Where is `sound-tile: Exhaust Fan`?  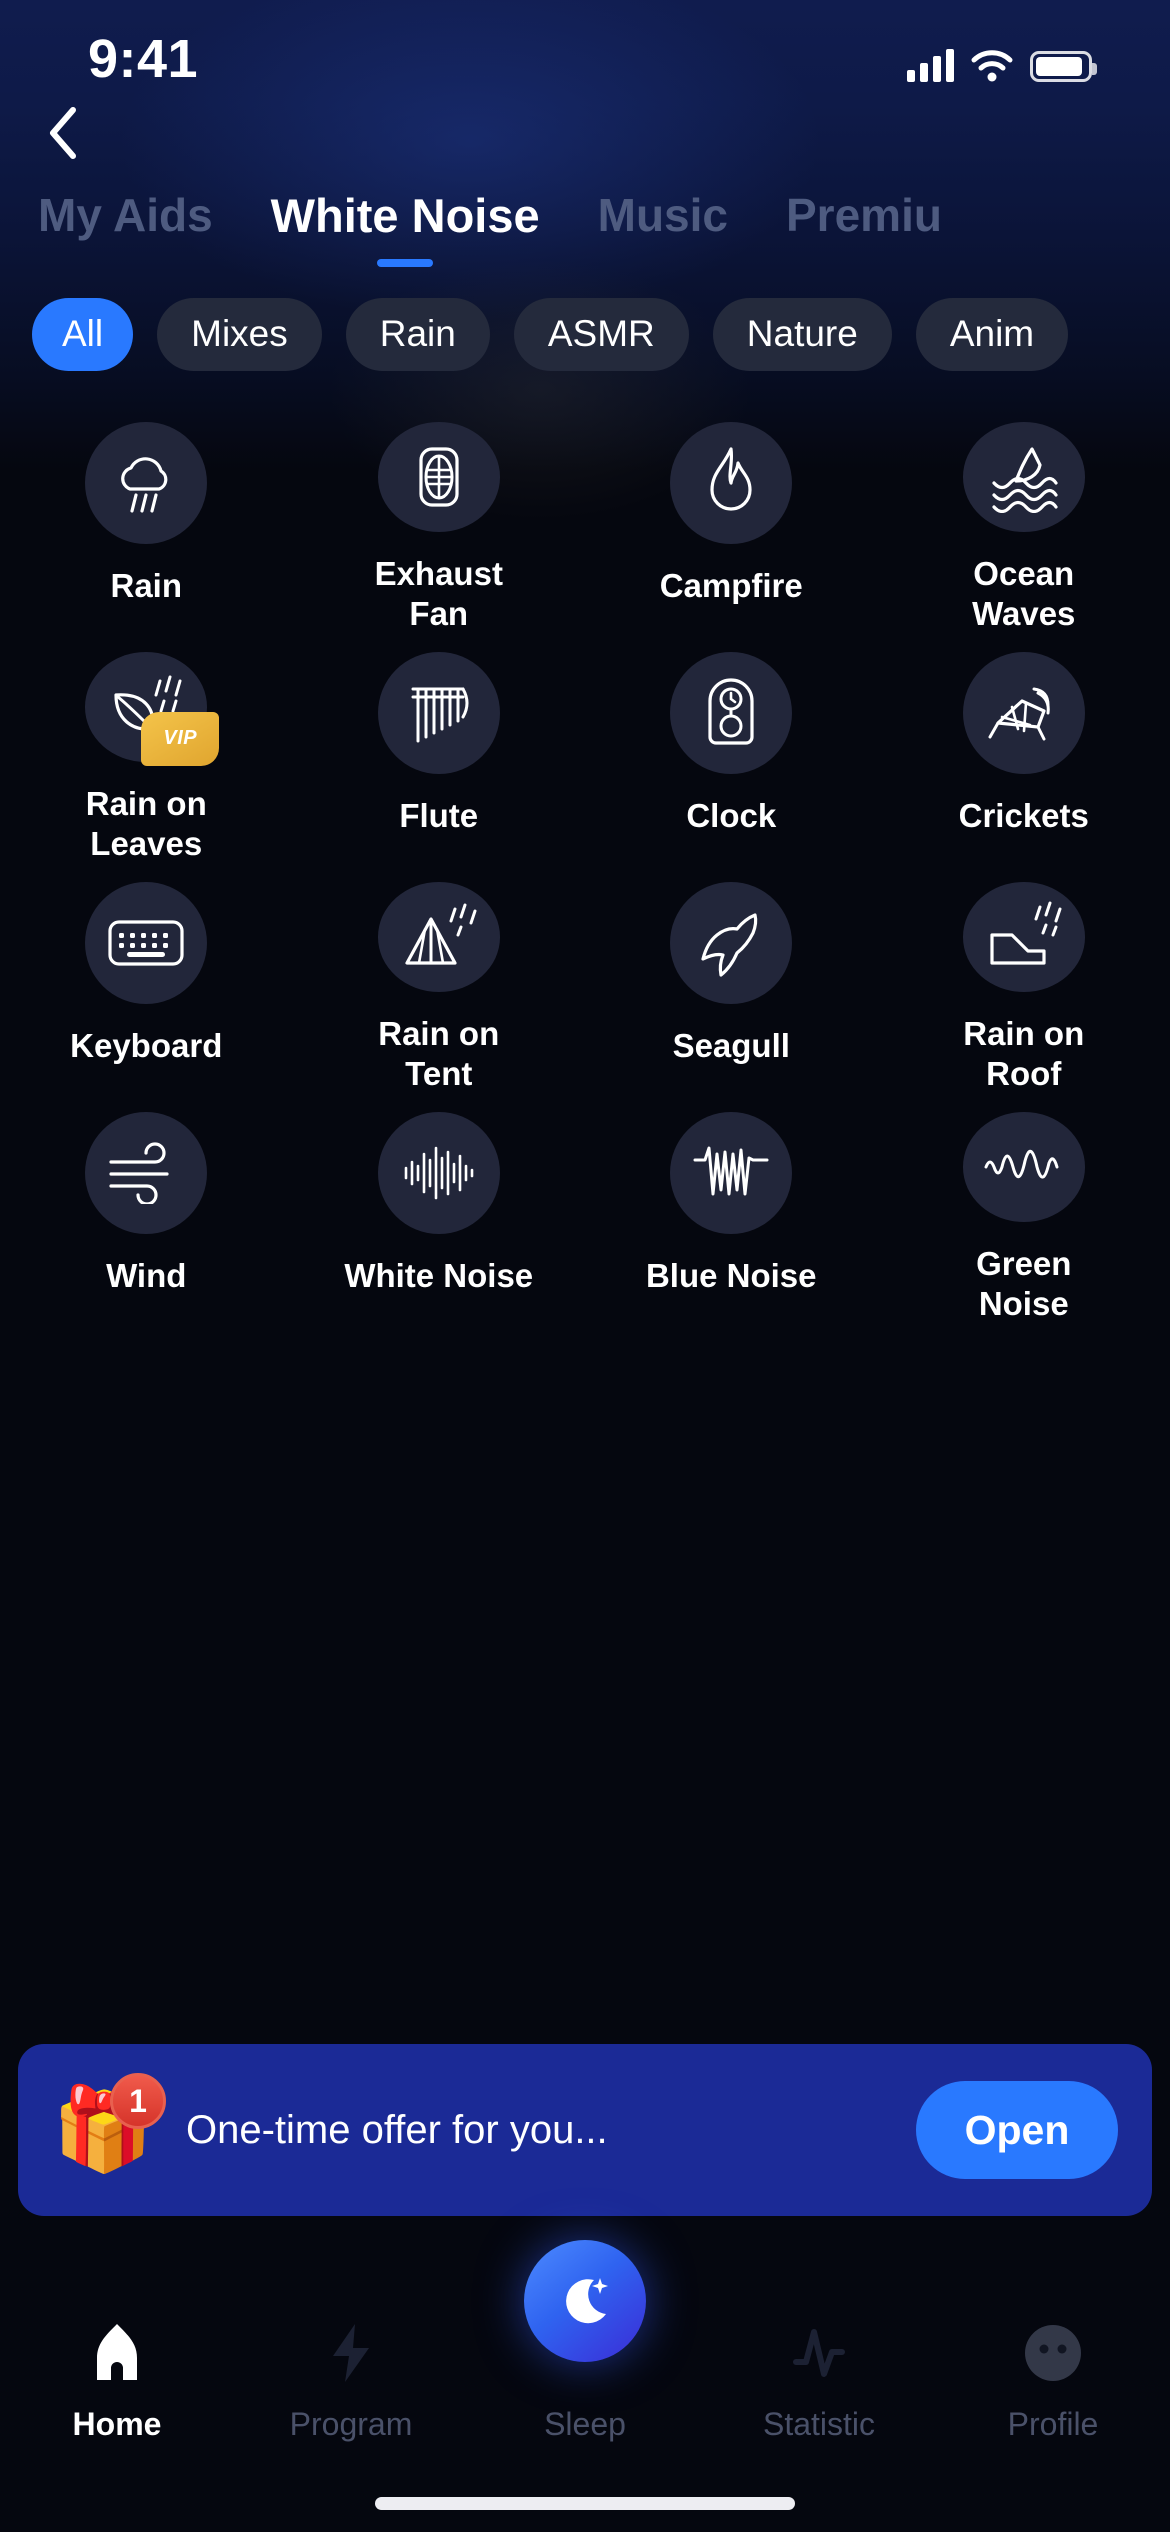
sound-tile: Exhaust Fan is located at coordinates (439, 519).